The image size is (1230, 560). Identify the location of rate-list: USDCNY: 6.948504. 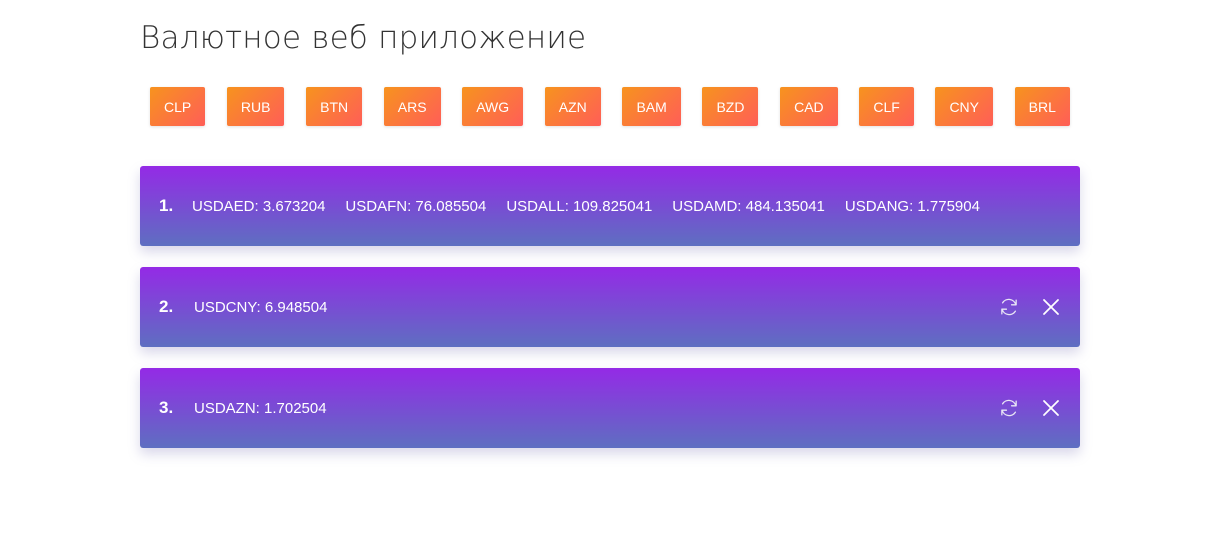
(260, 307).